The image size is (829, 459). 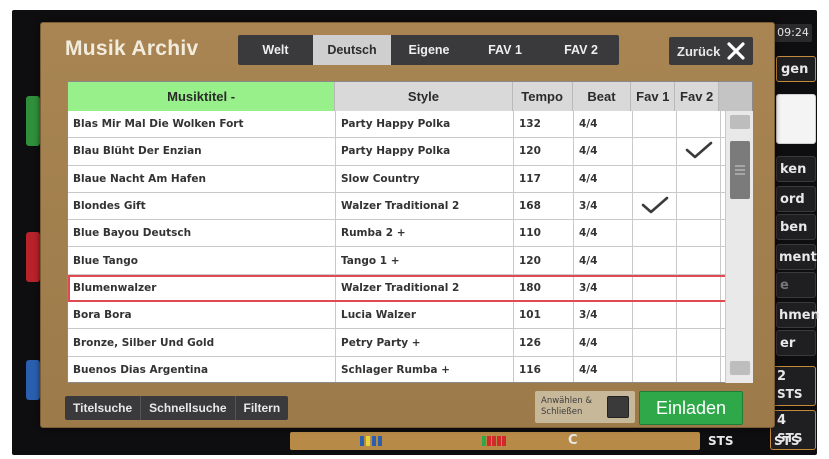 What do you see at coordinates (567, 406) in the screenshot?
I see `select-and-close-label: Anwählen & Schließen` at bounding box center [567, 406].